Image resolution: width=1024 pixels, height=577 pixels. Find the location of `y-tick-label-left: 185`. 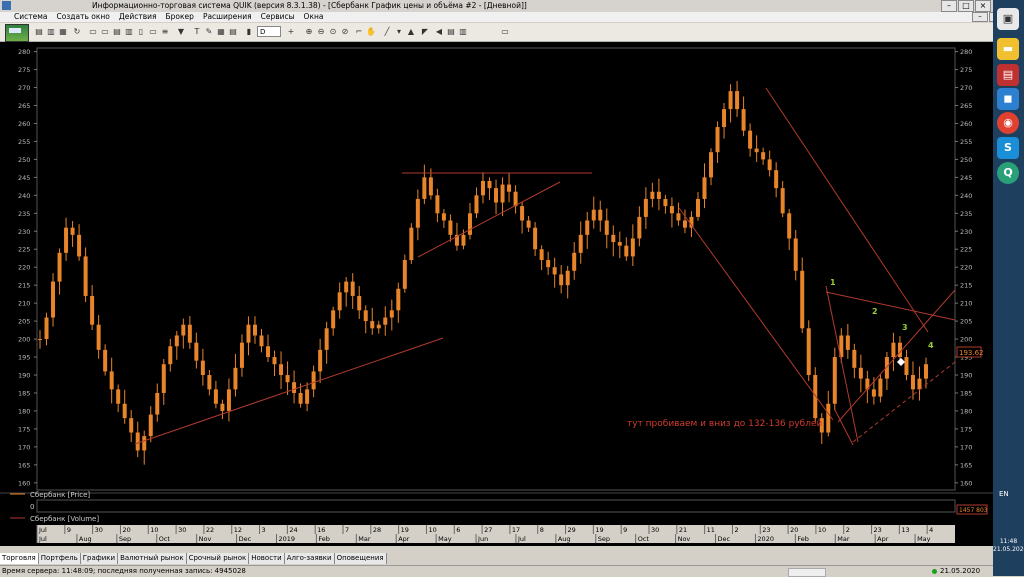

y-tick-label-left: 185 is located at coordinates (24, 393).